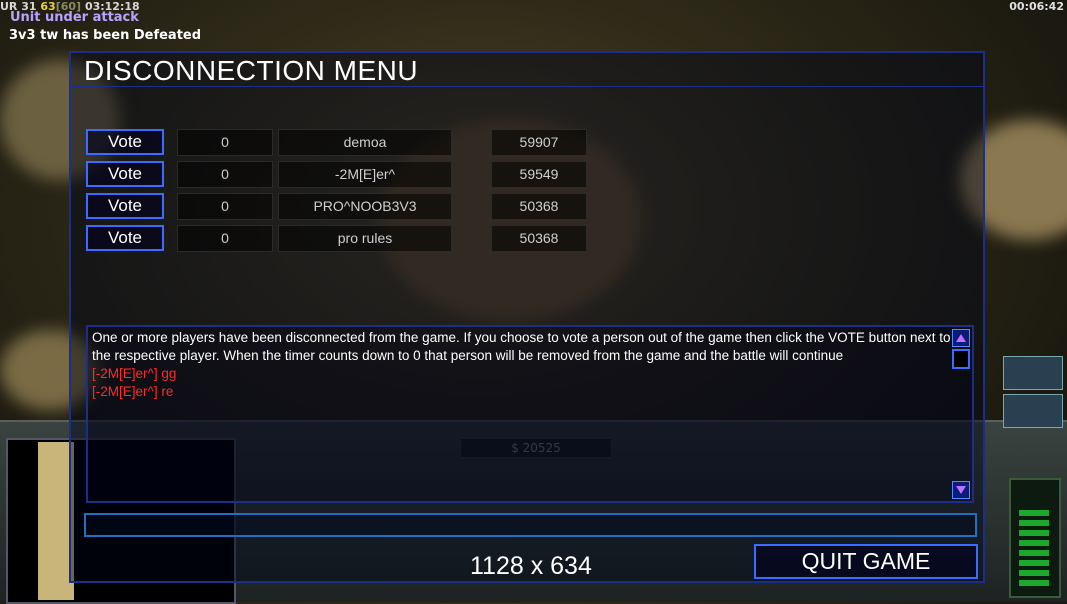 The width and height of the screenshot is (1067, 604). What do you see at coordinates (365, 142) in the screenshot?
I see `player-name: demoa` at bounding box center [365, 142].